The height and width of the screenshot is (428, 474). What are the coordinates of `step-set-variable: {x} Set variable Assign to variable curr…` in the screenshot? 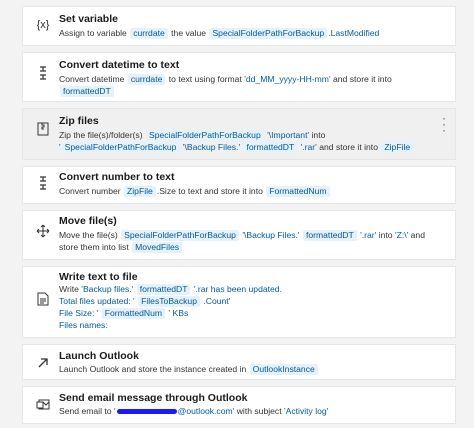 It's located at (239, 26).